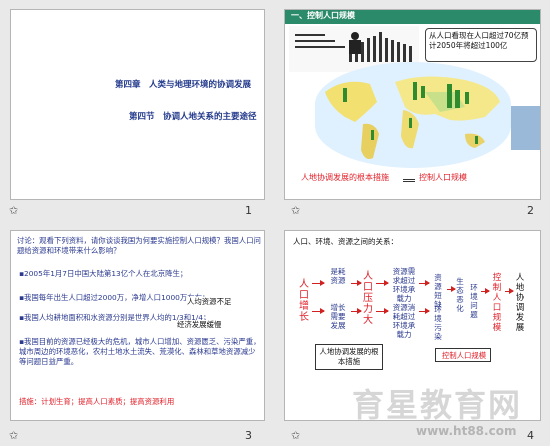  Describe the element at coordinates (409, 180) in the screenshot. I see `connector-arrow` at that location.